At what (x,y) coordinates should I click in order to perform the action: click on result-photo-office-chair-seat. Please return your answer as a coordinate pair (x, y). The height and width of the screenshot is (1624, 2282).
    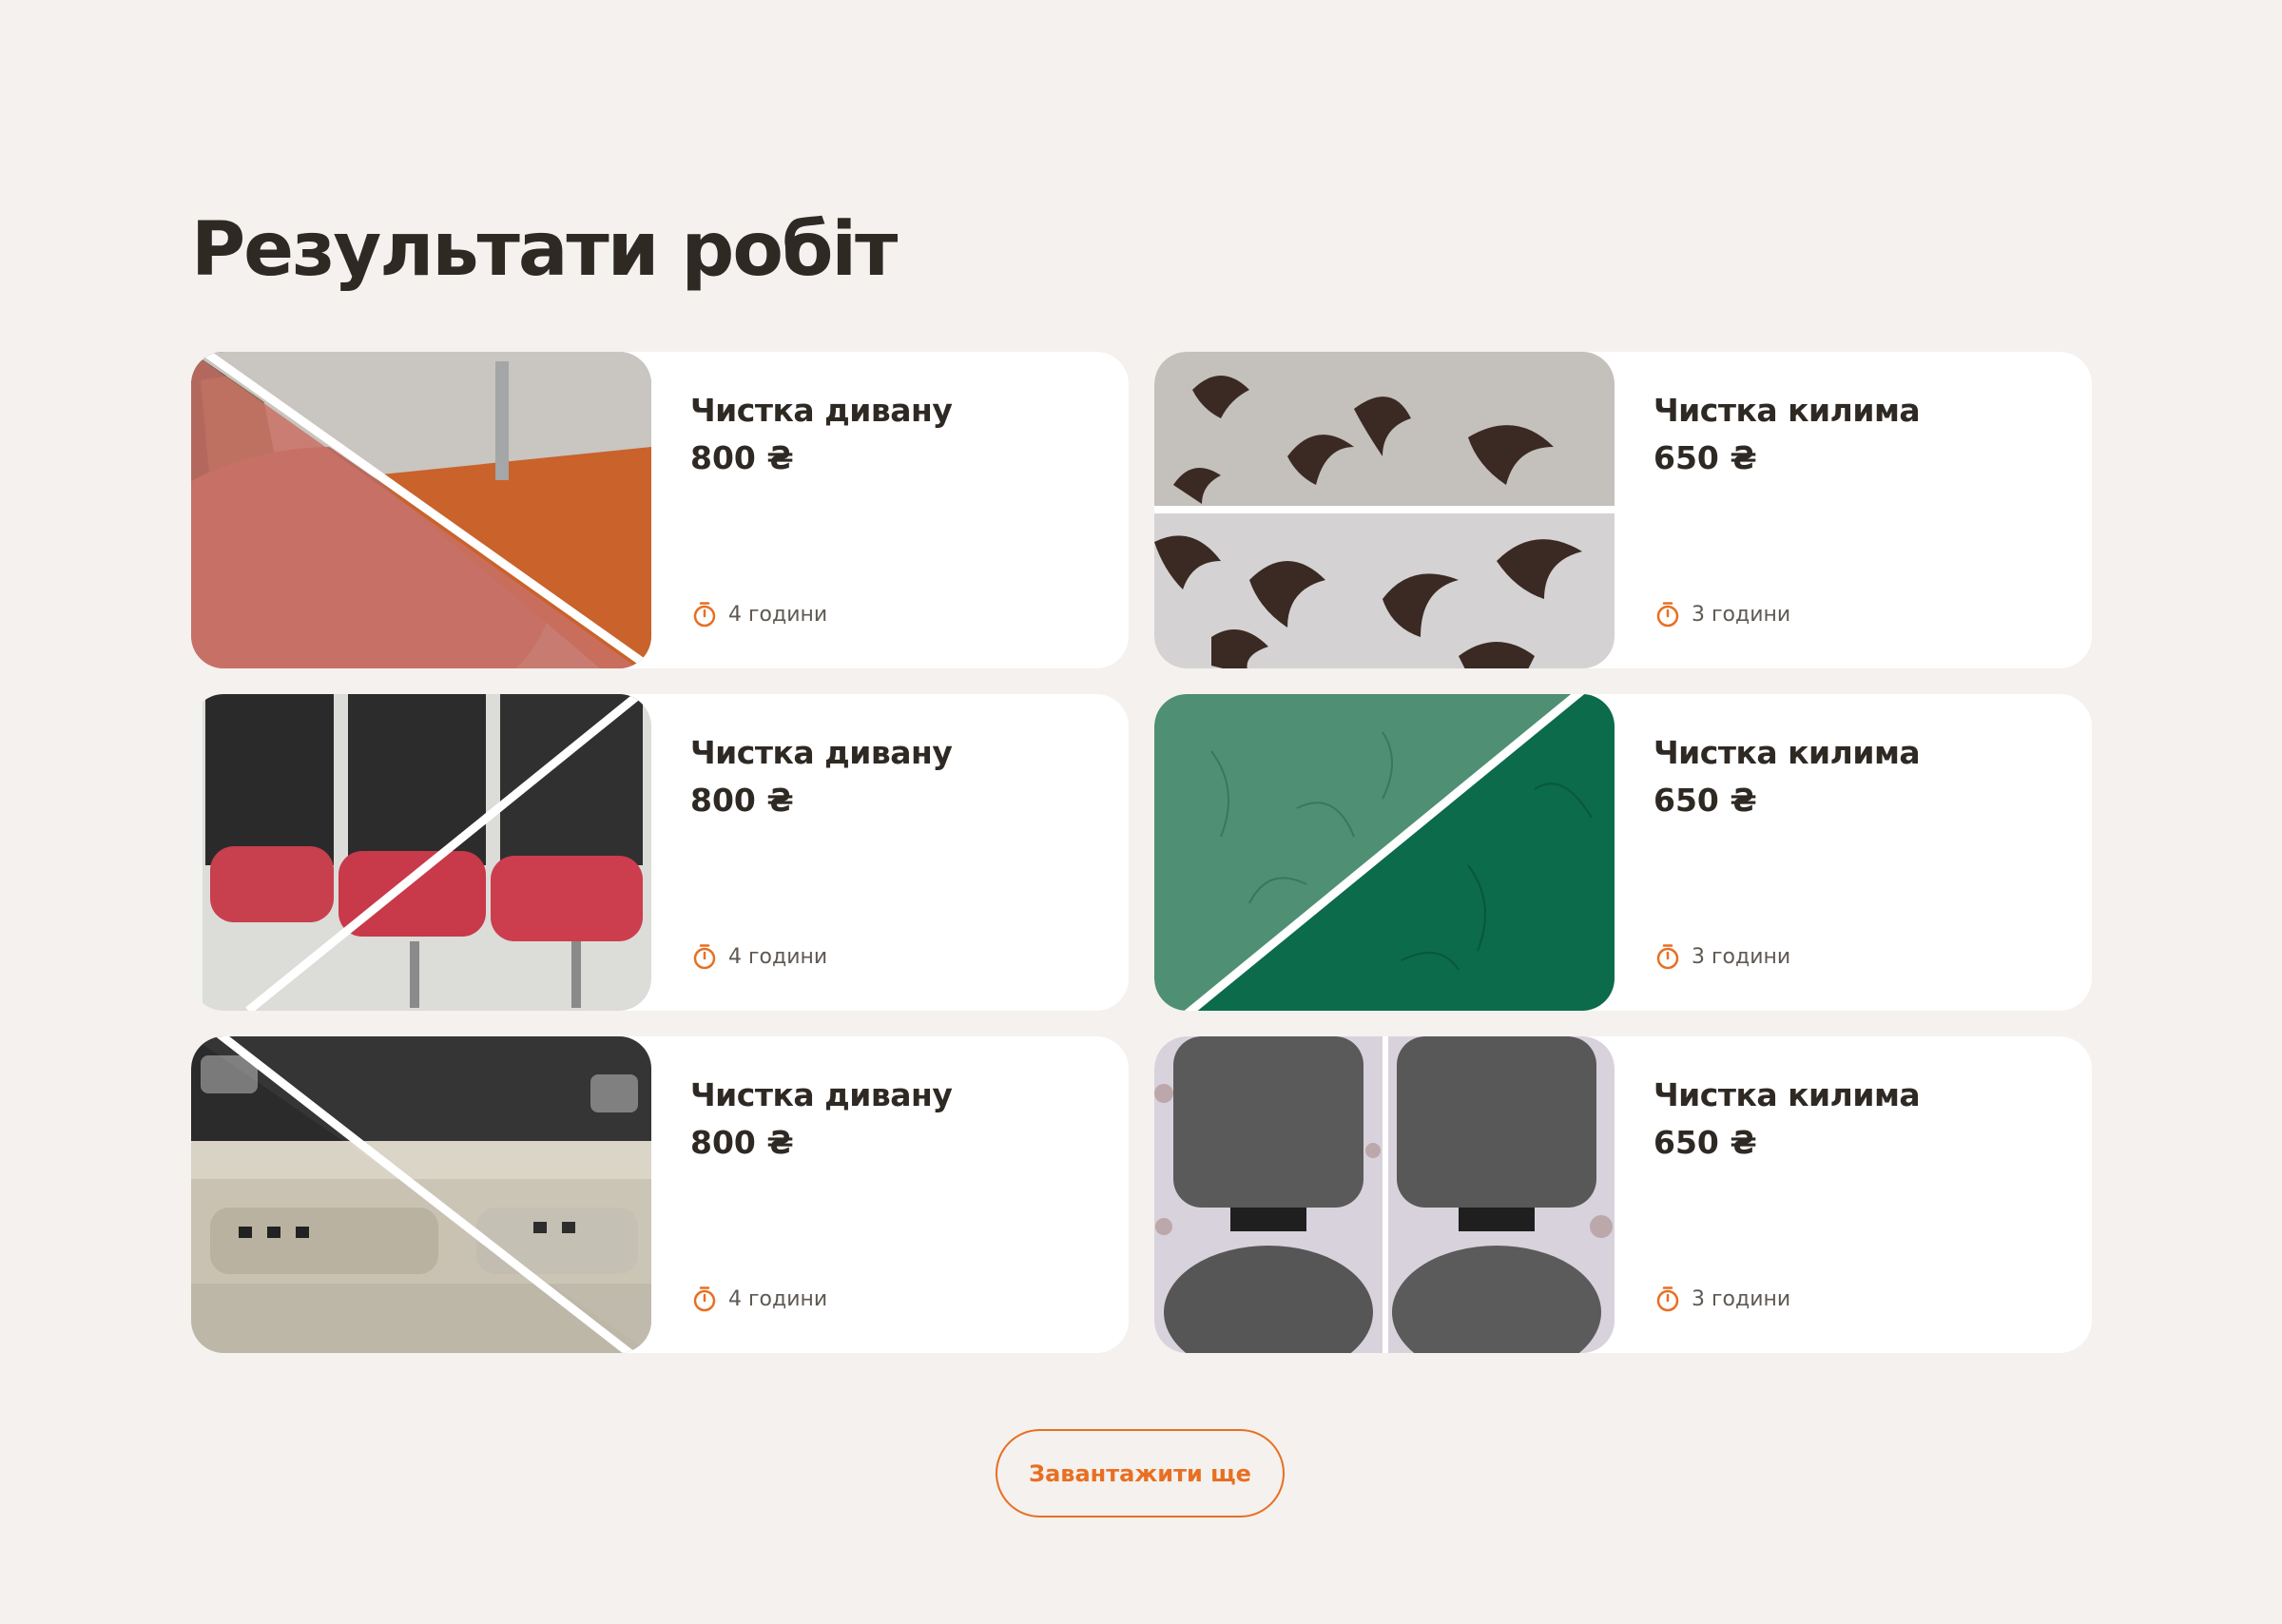
    Looking at the image, I should click on (421, 510).